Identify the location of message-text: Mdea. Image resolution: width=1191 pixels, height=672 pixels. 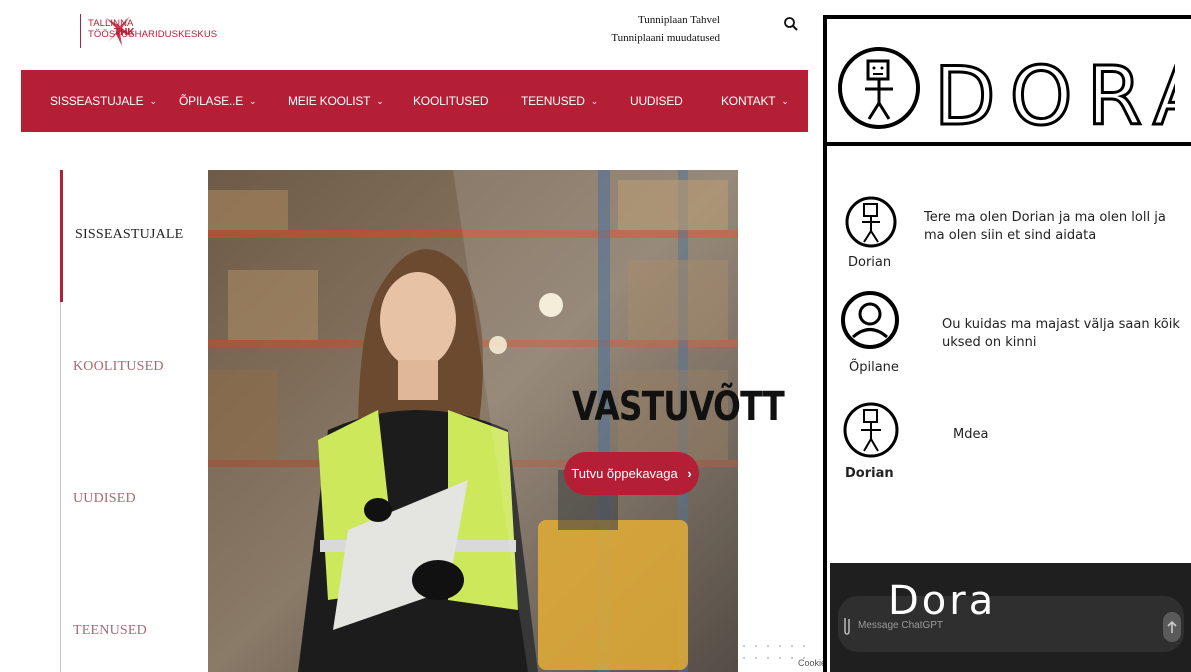
(971, 434).